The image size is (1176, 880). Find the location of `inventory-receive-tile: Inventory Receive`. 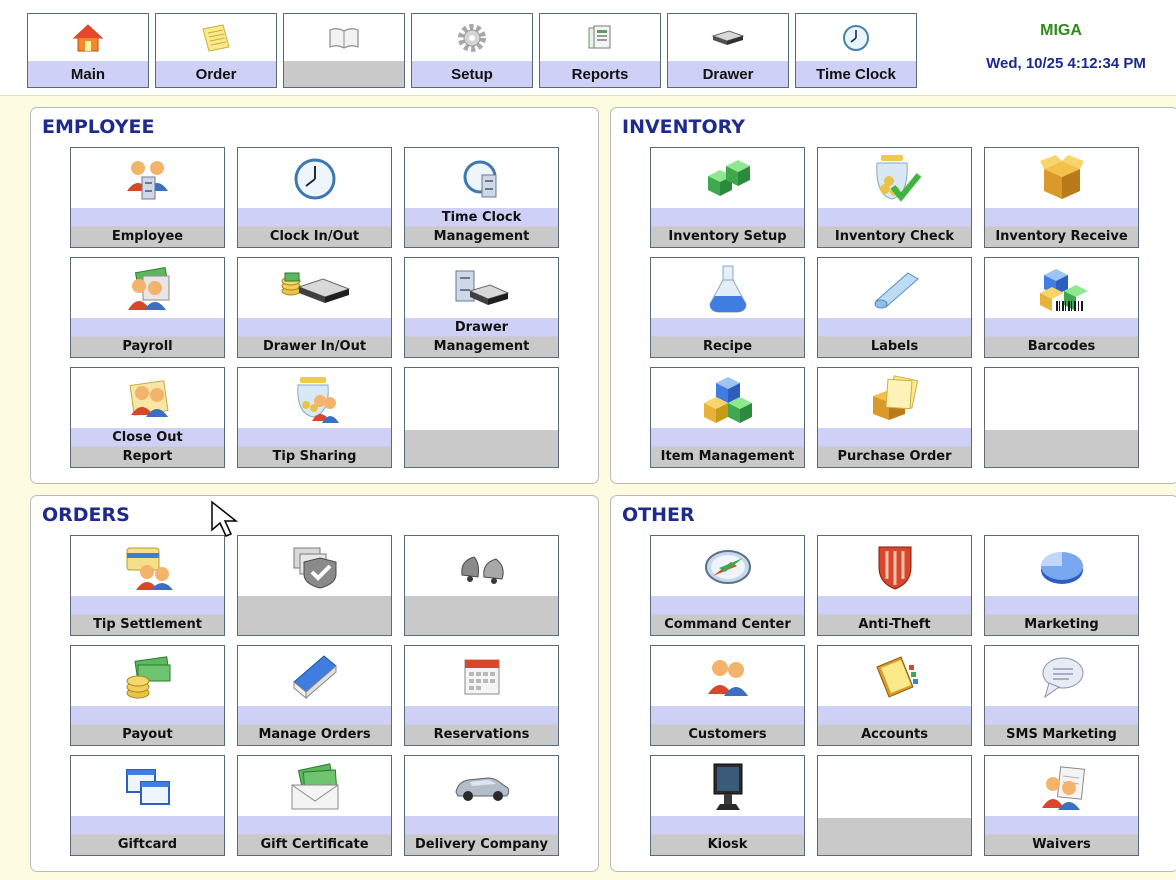

inventory-receive-tile: Inventory Receive is located at coordinates (1061, 197).